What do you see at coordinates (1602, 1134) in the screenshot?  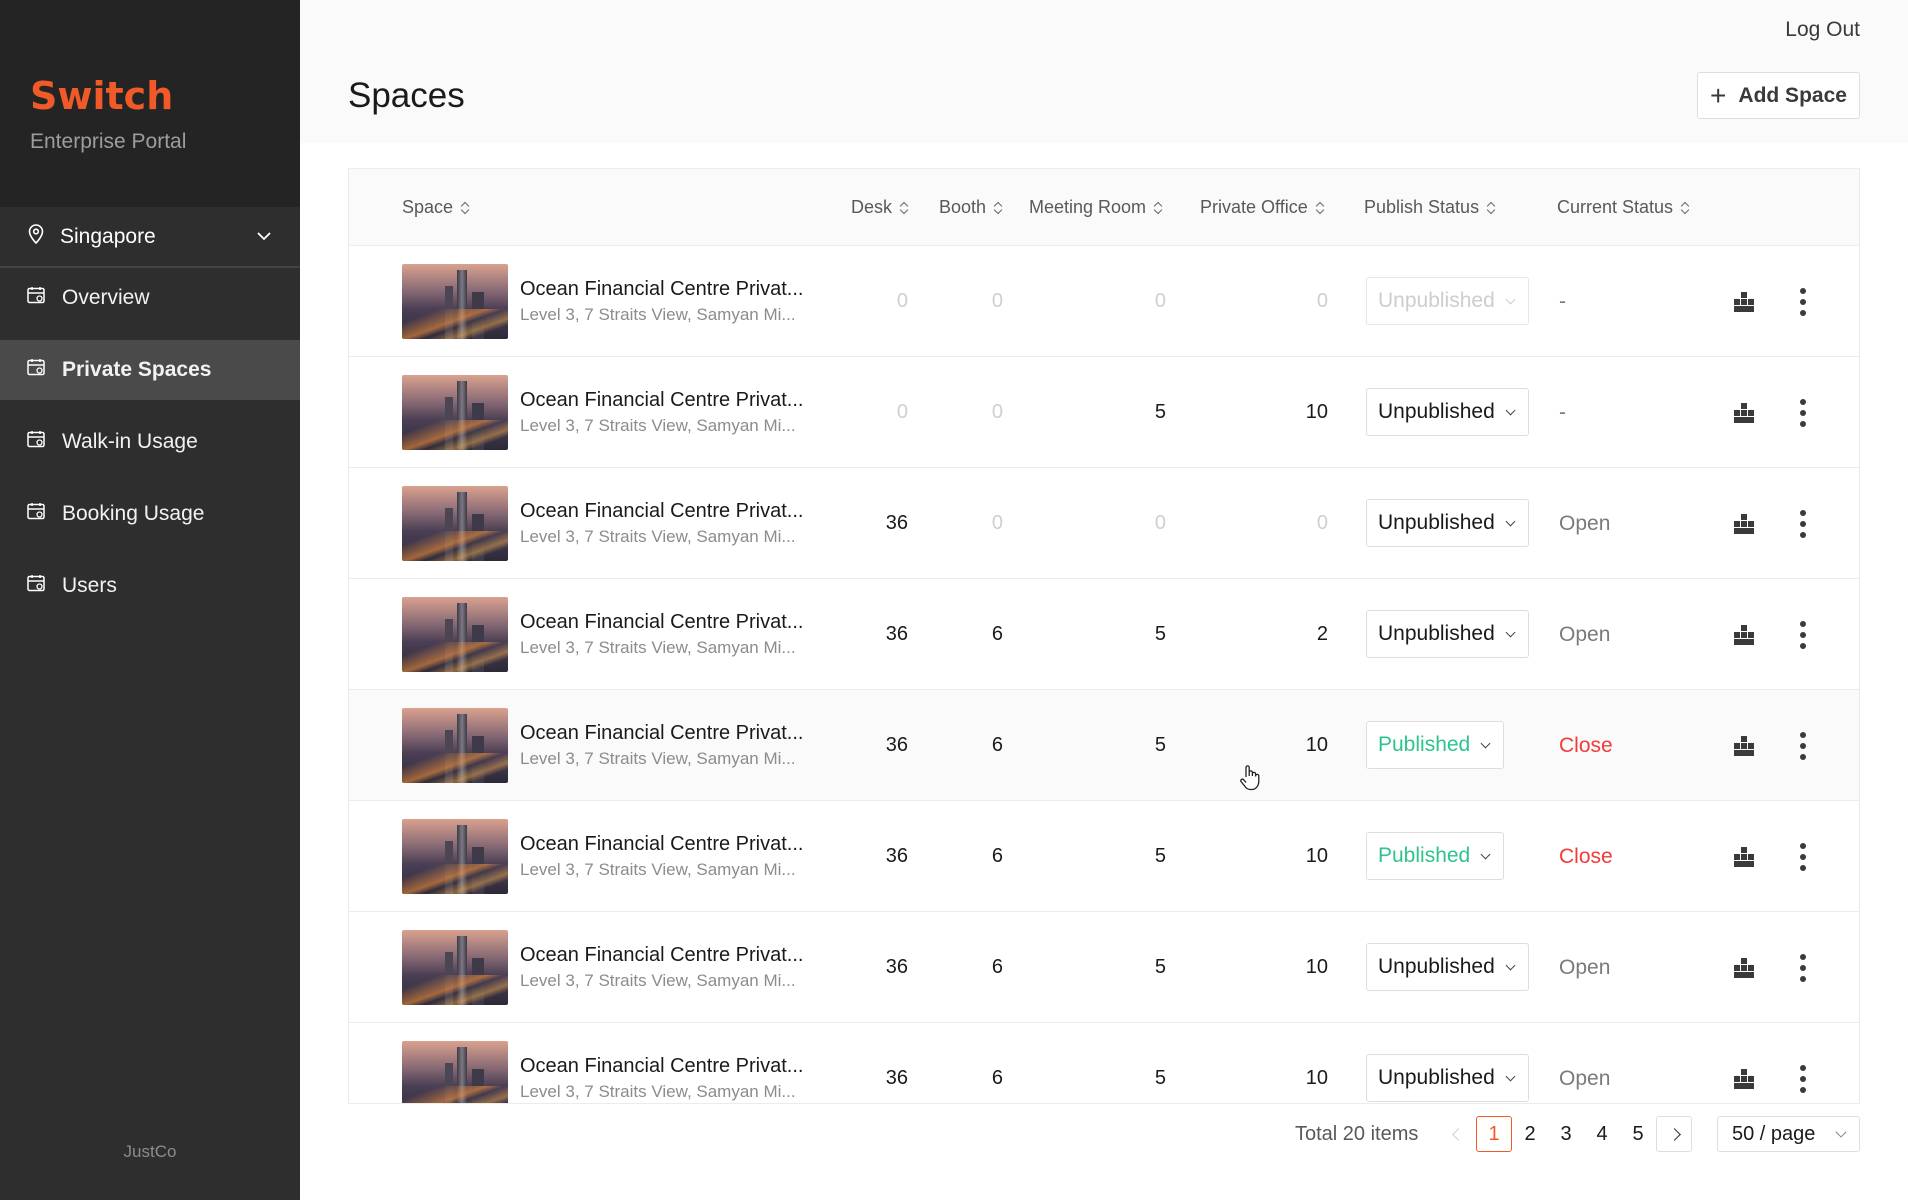 I see `page-button-4: 4` at bounding box center [1602, 1134].